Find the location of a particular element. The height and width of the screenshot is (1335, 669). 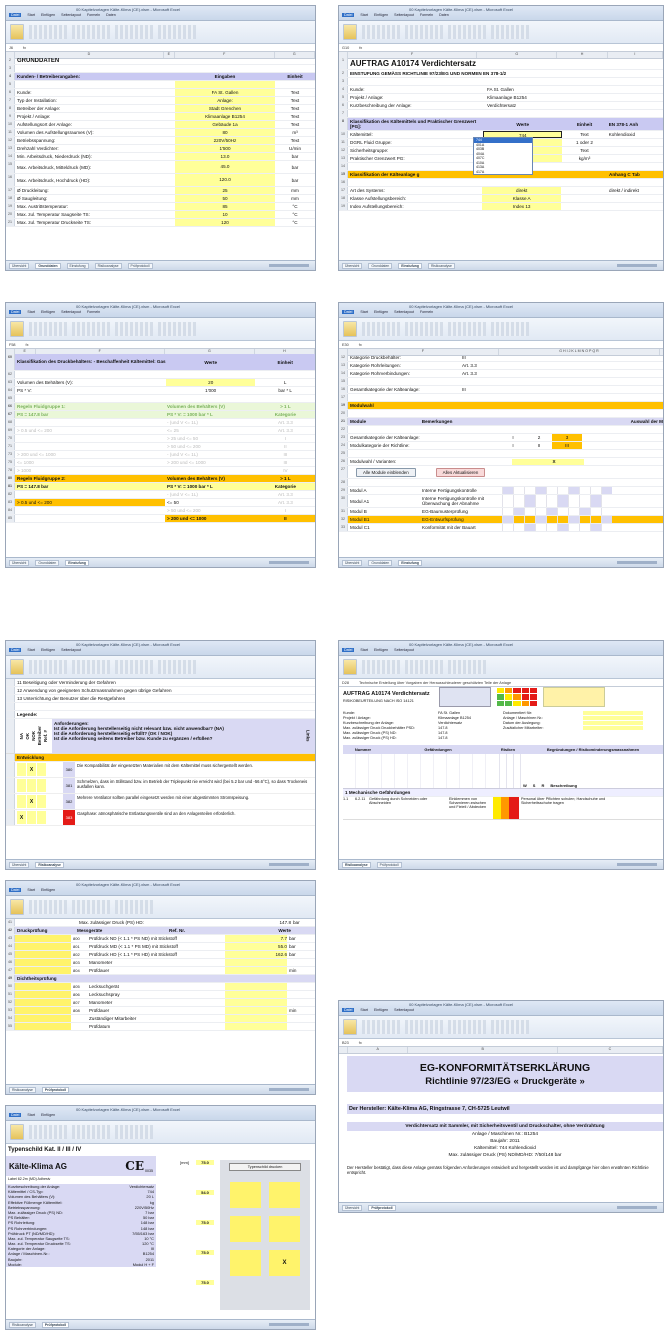

test-value: 55.0 is located at coordinates (256, 946).